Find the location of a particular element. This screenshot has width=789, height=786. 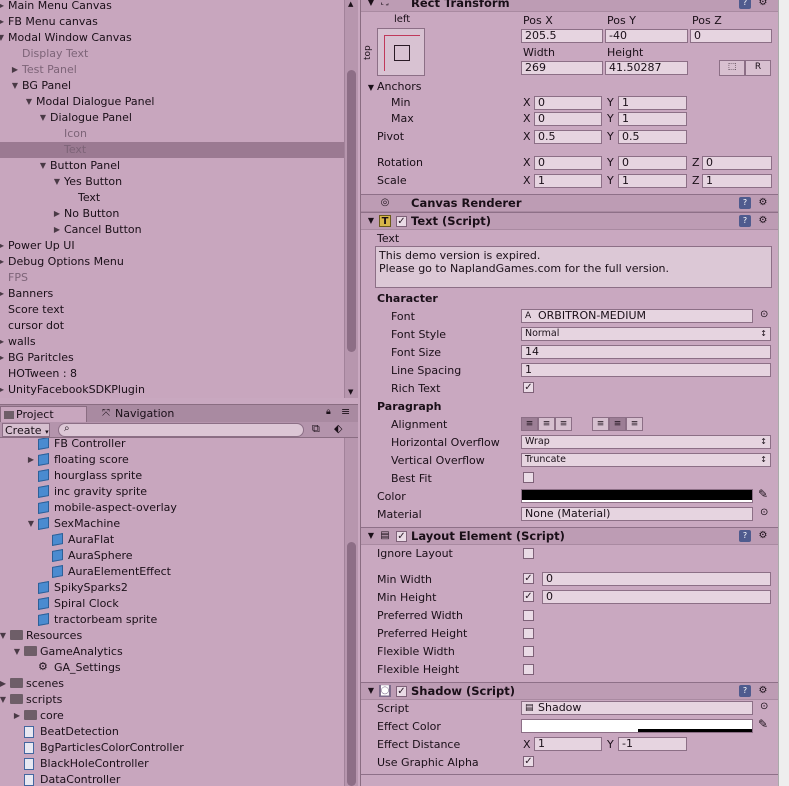

hierarchy-item: ▶ Cancel Button is located at coordinates (172, 230).